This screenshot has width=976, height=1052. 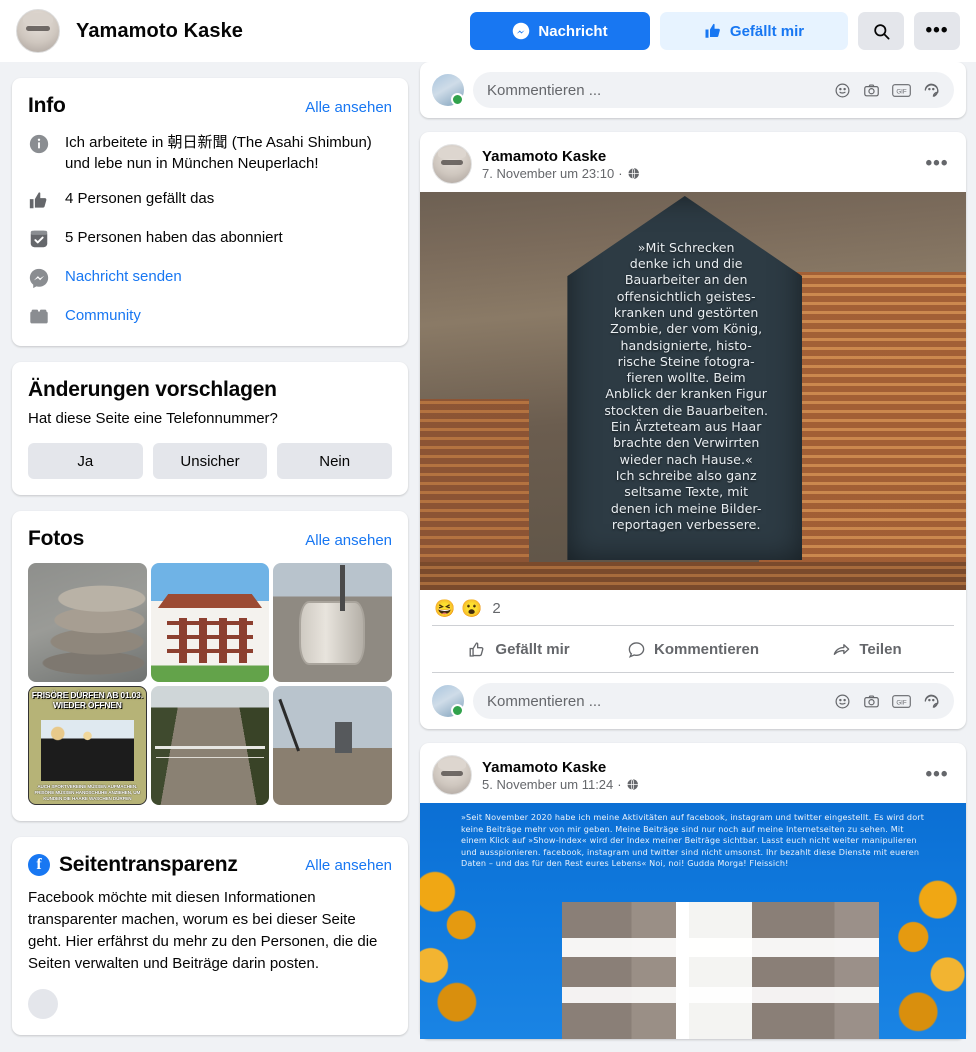 What do you see at coordinates (887, 90) in the screenshot?
I see `comment-icons-top: GIF` at bounding box center [887, 90].